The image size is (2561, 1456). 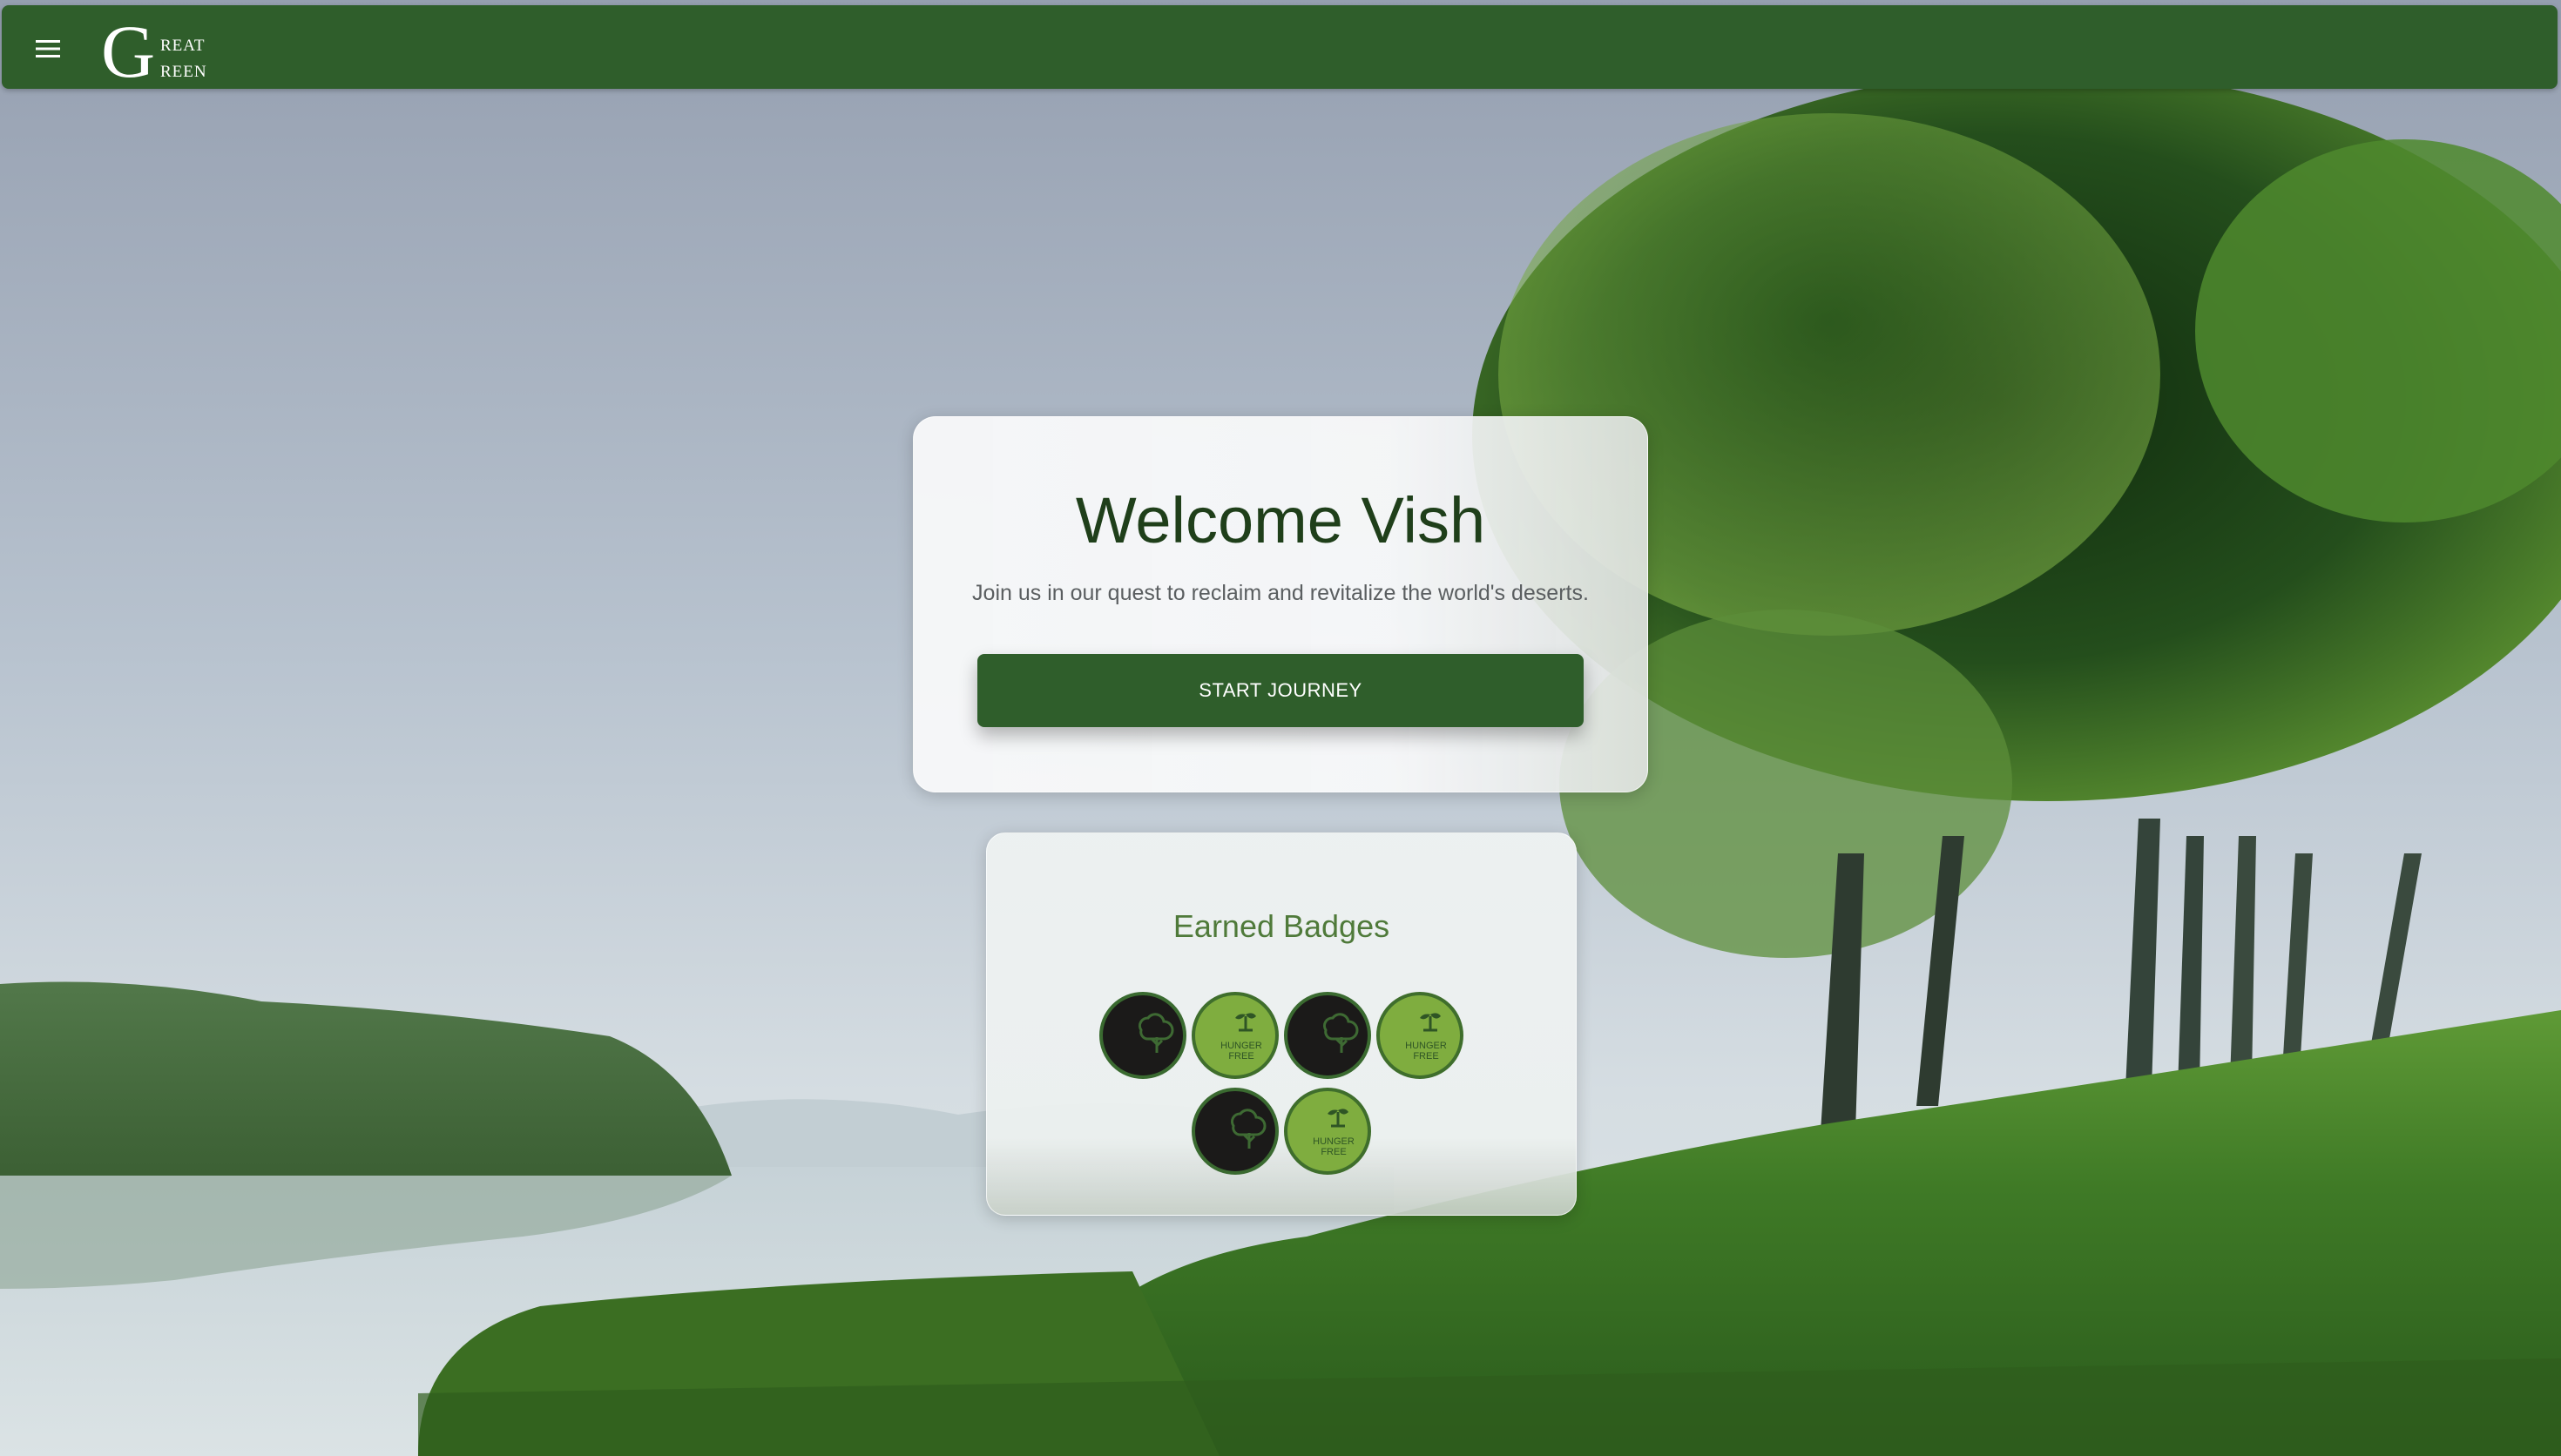 I want to click on menu-button, so click(x=48, y=48).